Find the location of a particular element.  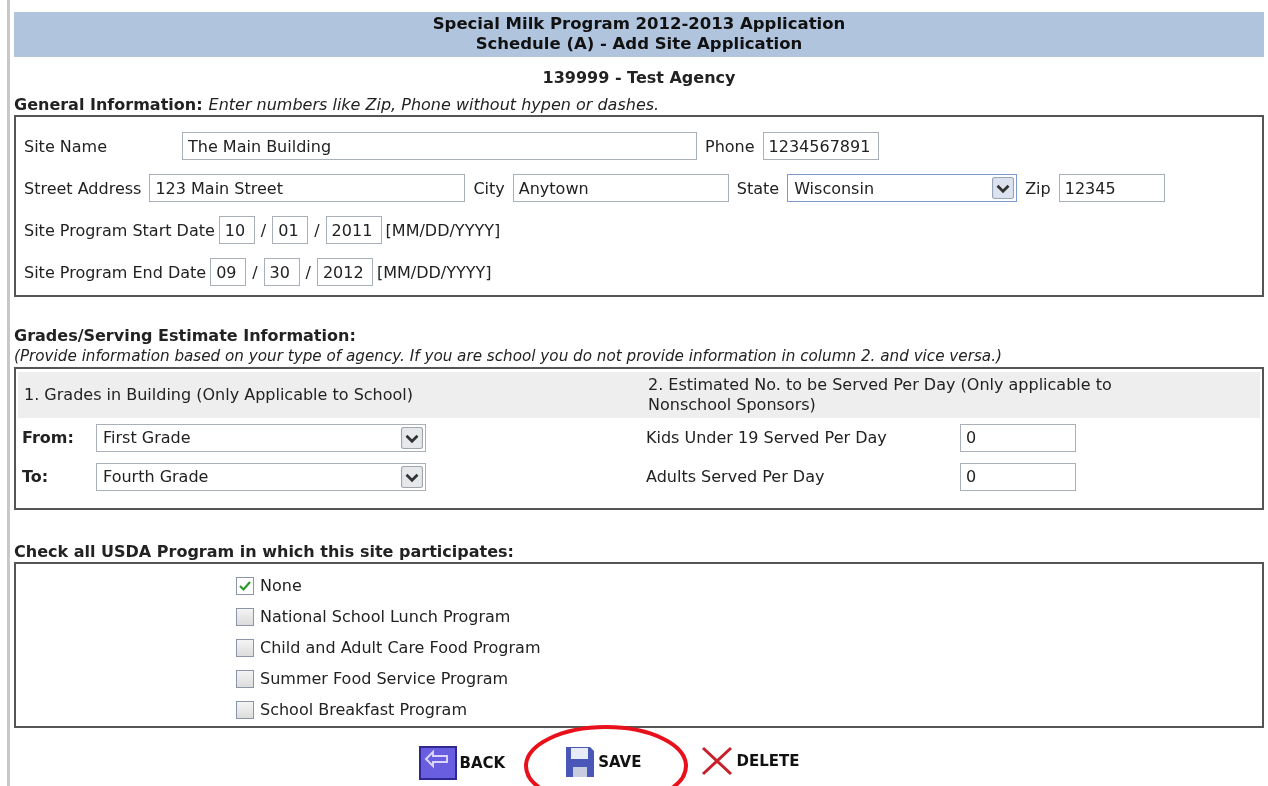

field-label: Street Address is located at coordinates (83, 188).